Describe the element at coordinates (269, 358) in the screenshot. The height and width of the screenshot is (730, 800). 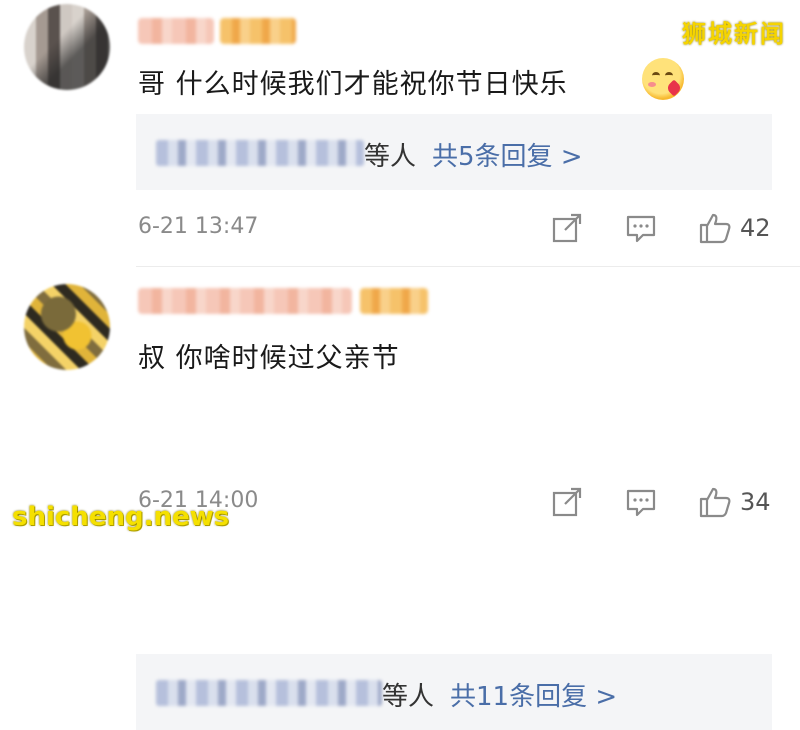
I see `comment-text: 叔 你啥时候过父亲节` at that location.